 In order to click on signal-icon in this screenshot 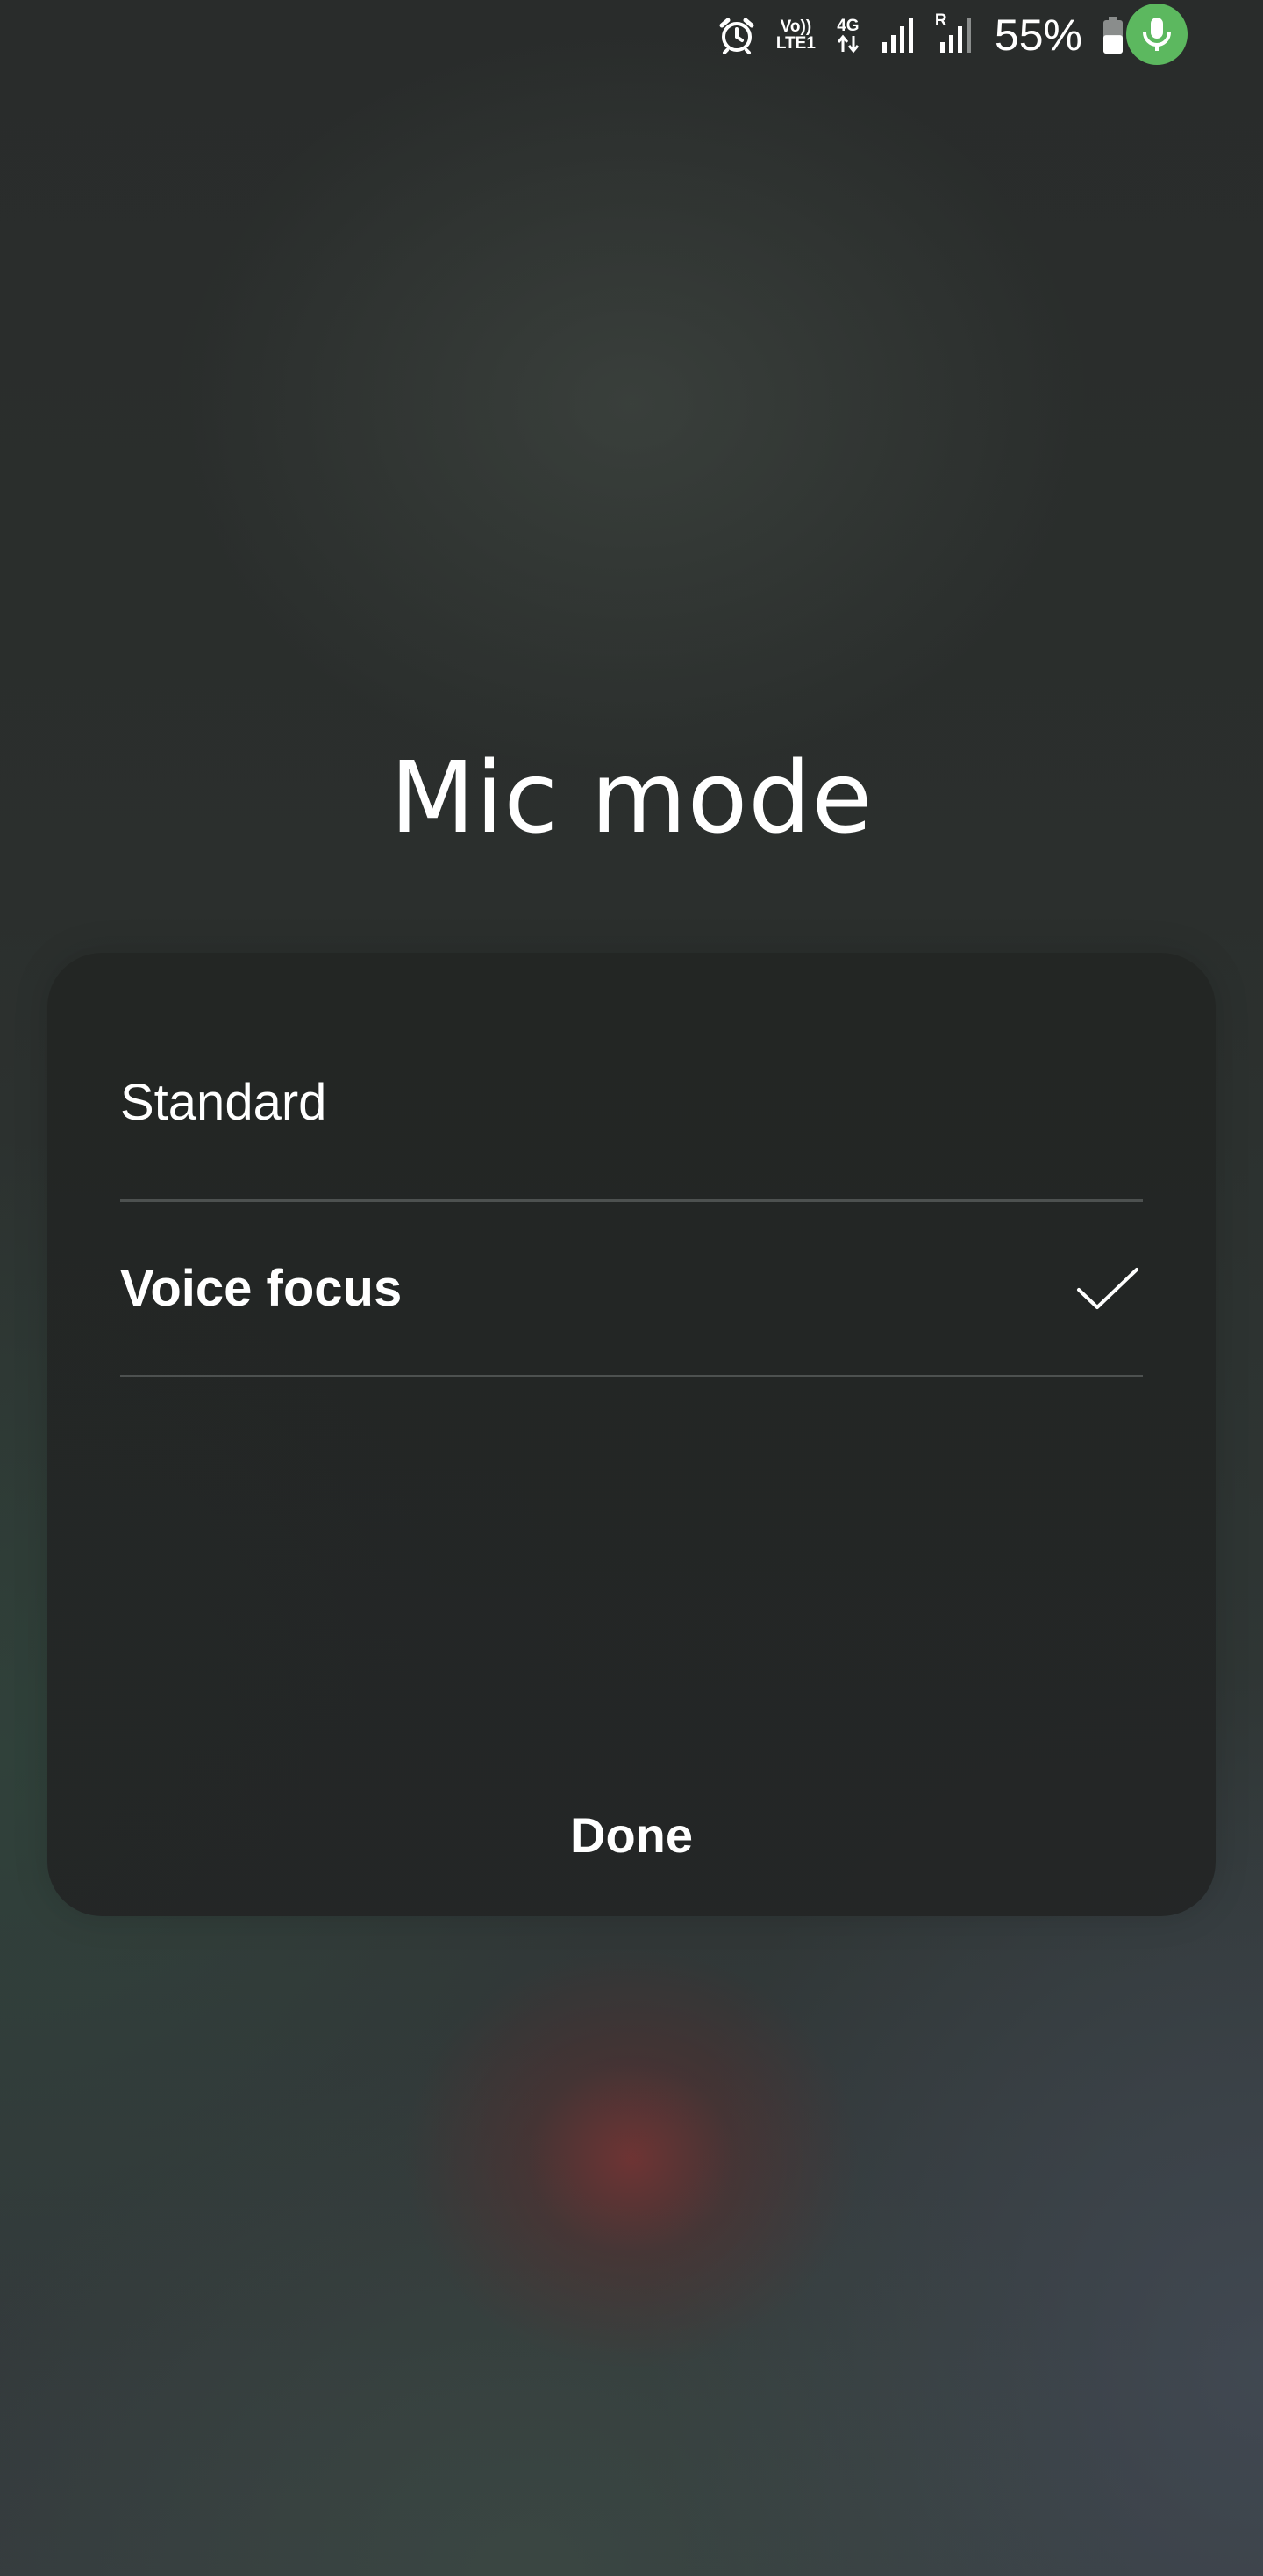, I will do `click(898, 35)`.